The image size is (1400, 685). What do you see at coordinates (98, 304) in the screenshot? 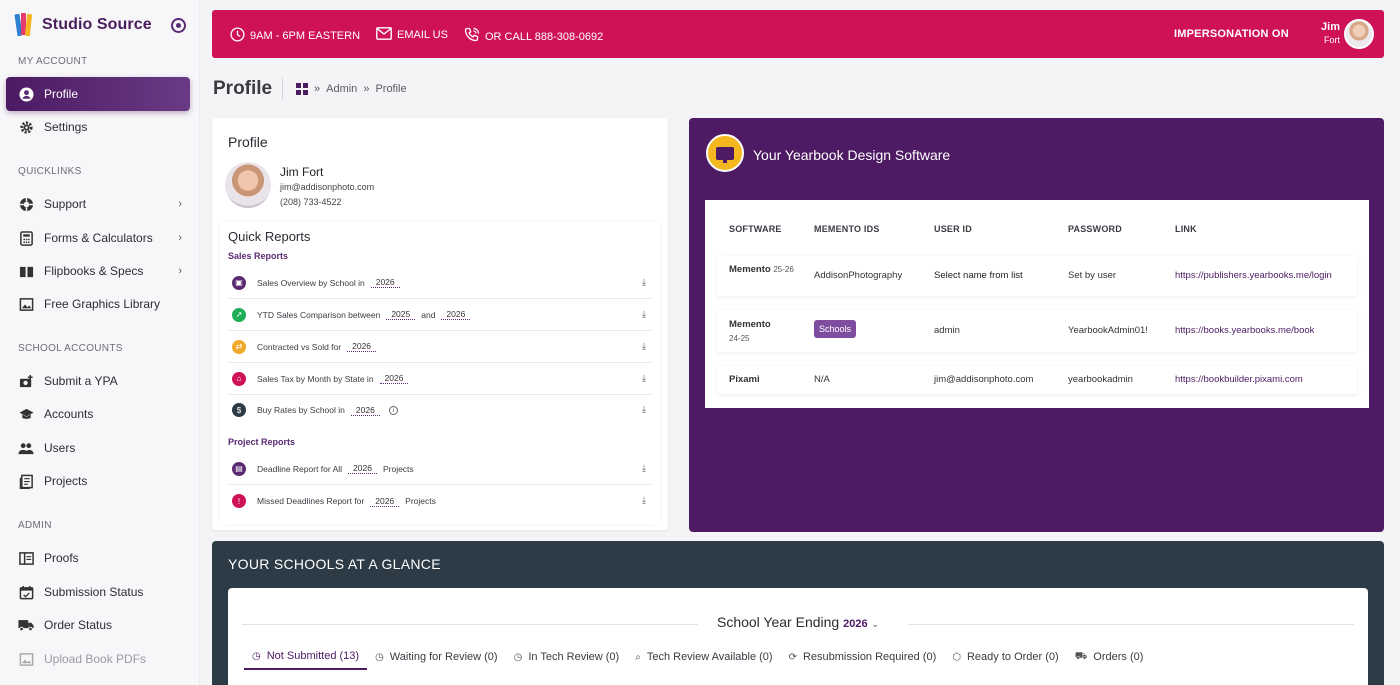
I see `sidebar-item-free-graphics-library: Free Graphics Library` at bounding box center [98, 304].